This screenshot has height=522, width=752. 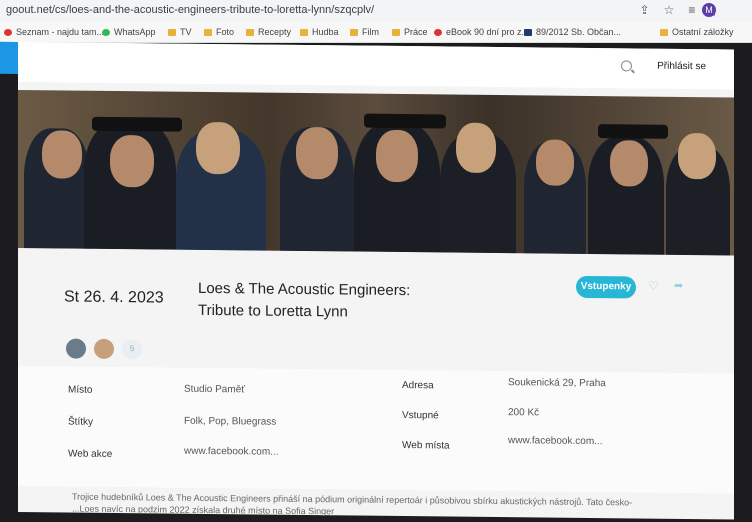 I want to click on attendee-avatars: 5, so click(x=104, y=349).